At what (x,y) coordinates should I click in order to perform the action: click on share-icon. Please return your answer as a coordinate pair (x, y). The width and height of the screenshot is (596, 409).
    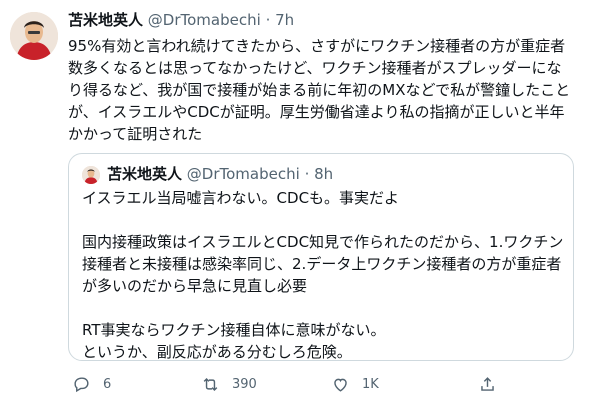
    Looking at the image, I should click on (487, 383).